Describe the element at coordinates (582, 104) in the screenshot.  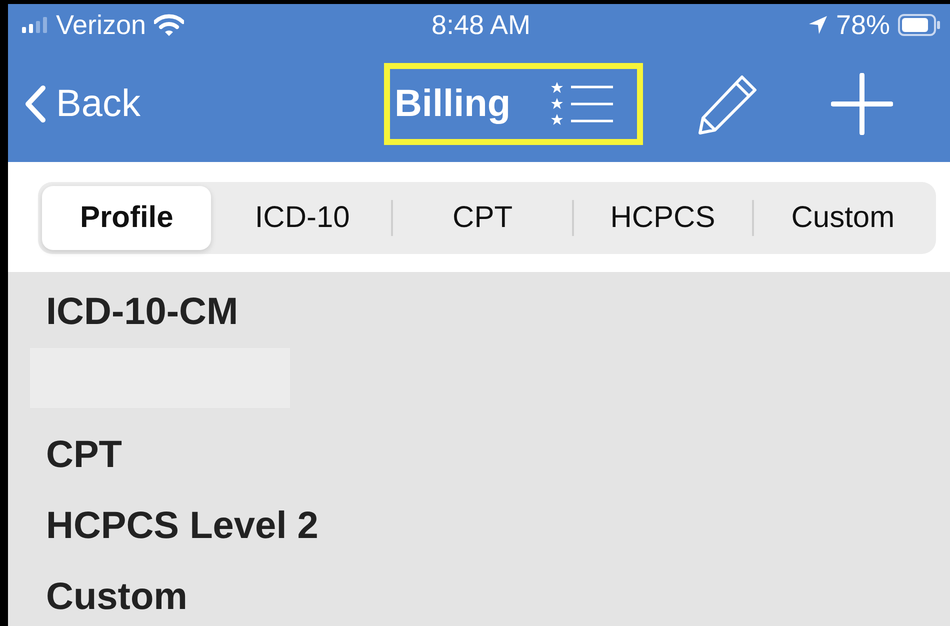
I see `starred-list-icon` at that location.